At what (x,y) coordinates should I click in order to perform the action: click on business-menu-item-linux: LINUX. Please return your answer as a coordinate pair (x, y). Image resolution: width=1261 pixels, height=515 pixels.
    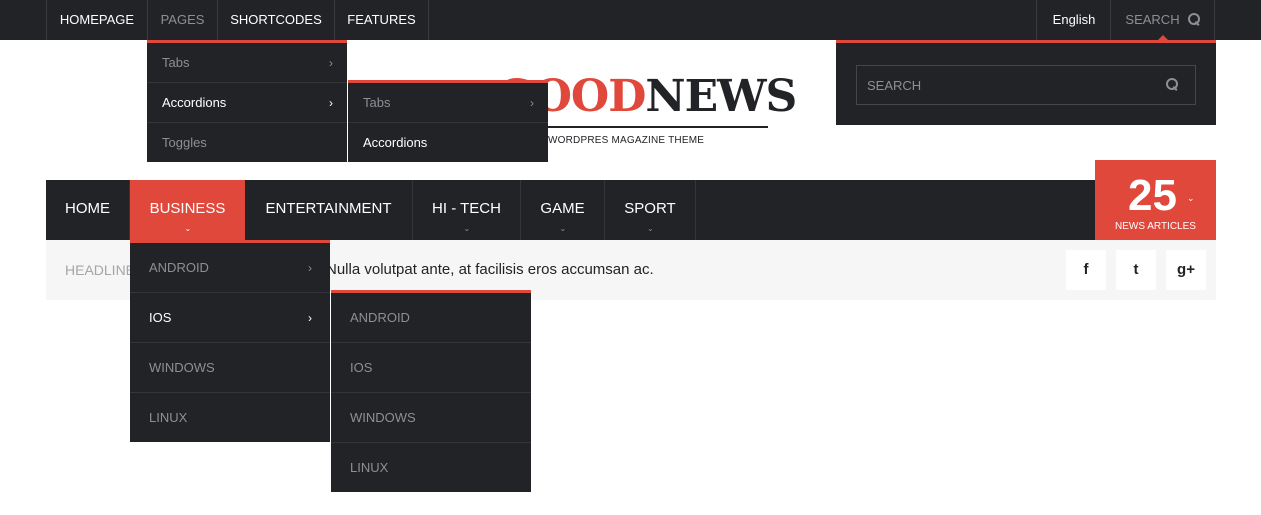
    Looking at the image, I should click on (230, 418).